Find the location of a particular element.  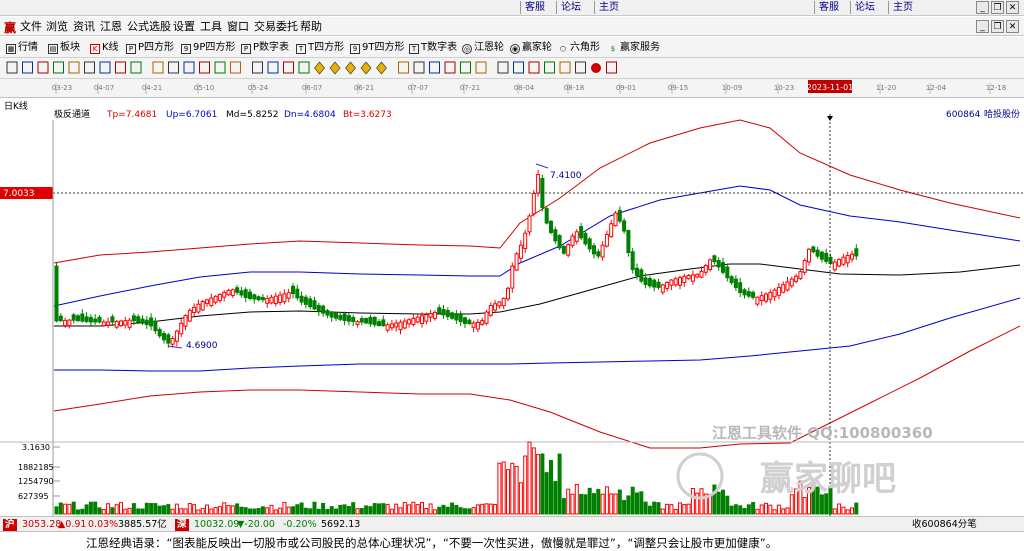

diamond-d-icon is located at coordinates (366, 68).